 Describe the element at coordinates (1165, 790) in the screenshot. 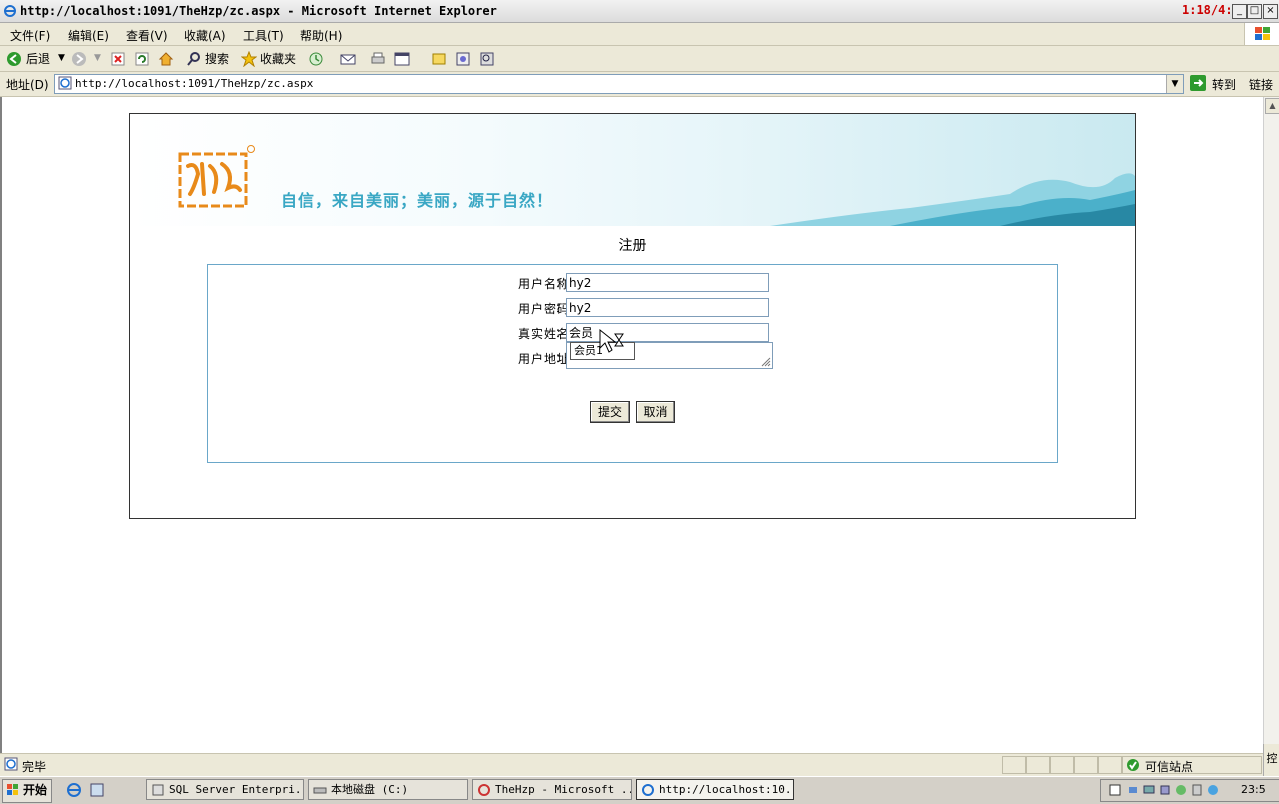

I see `tray-display-icon` at that location.